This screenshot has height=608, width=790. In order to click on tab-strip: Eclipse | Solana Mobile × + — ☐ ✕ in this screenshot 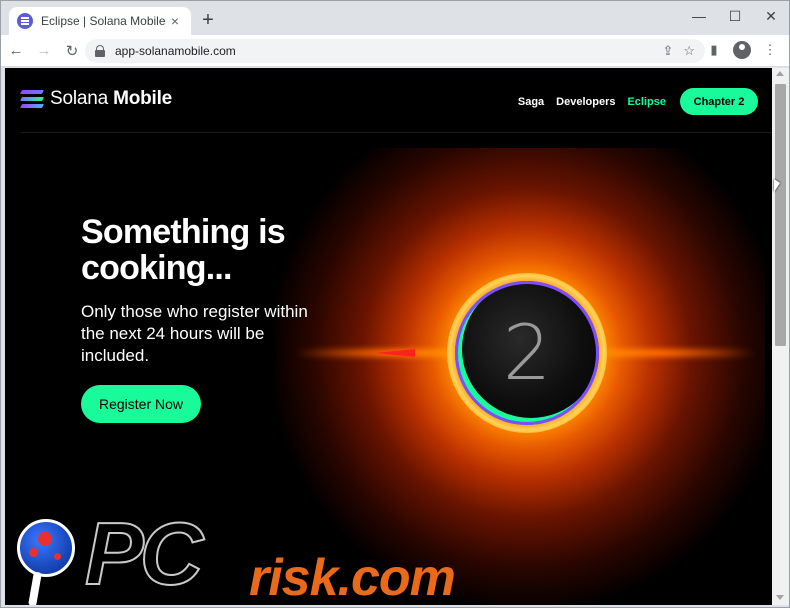, I will do `click(395, 18)`.